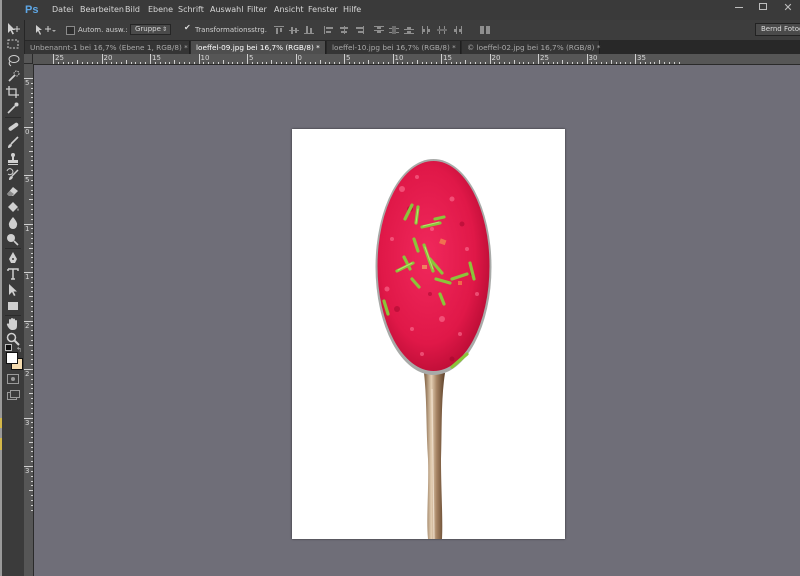 The image size is (800, 576). What do you see at coordinates (13, 29) in the screenshot?
I see `move-tool-icon` at bounding box center [13, 29].